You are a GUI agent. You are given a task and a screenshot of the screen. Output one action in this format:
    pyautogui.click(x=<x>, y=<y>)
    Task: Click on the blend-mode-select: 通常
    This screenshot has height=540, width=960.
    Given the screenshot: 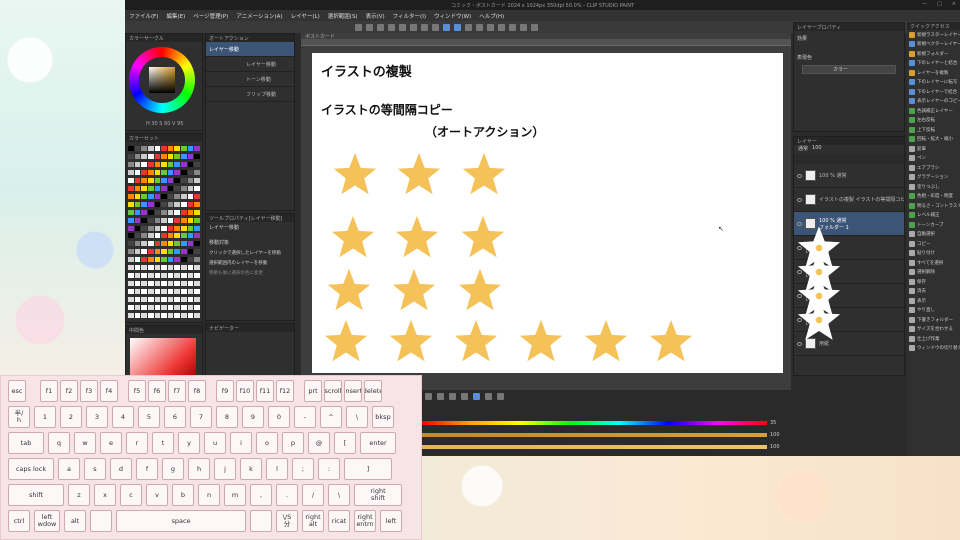 What is the action you would take?
    pyautogui.click(x=803, y=149)
    